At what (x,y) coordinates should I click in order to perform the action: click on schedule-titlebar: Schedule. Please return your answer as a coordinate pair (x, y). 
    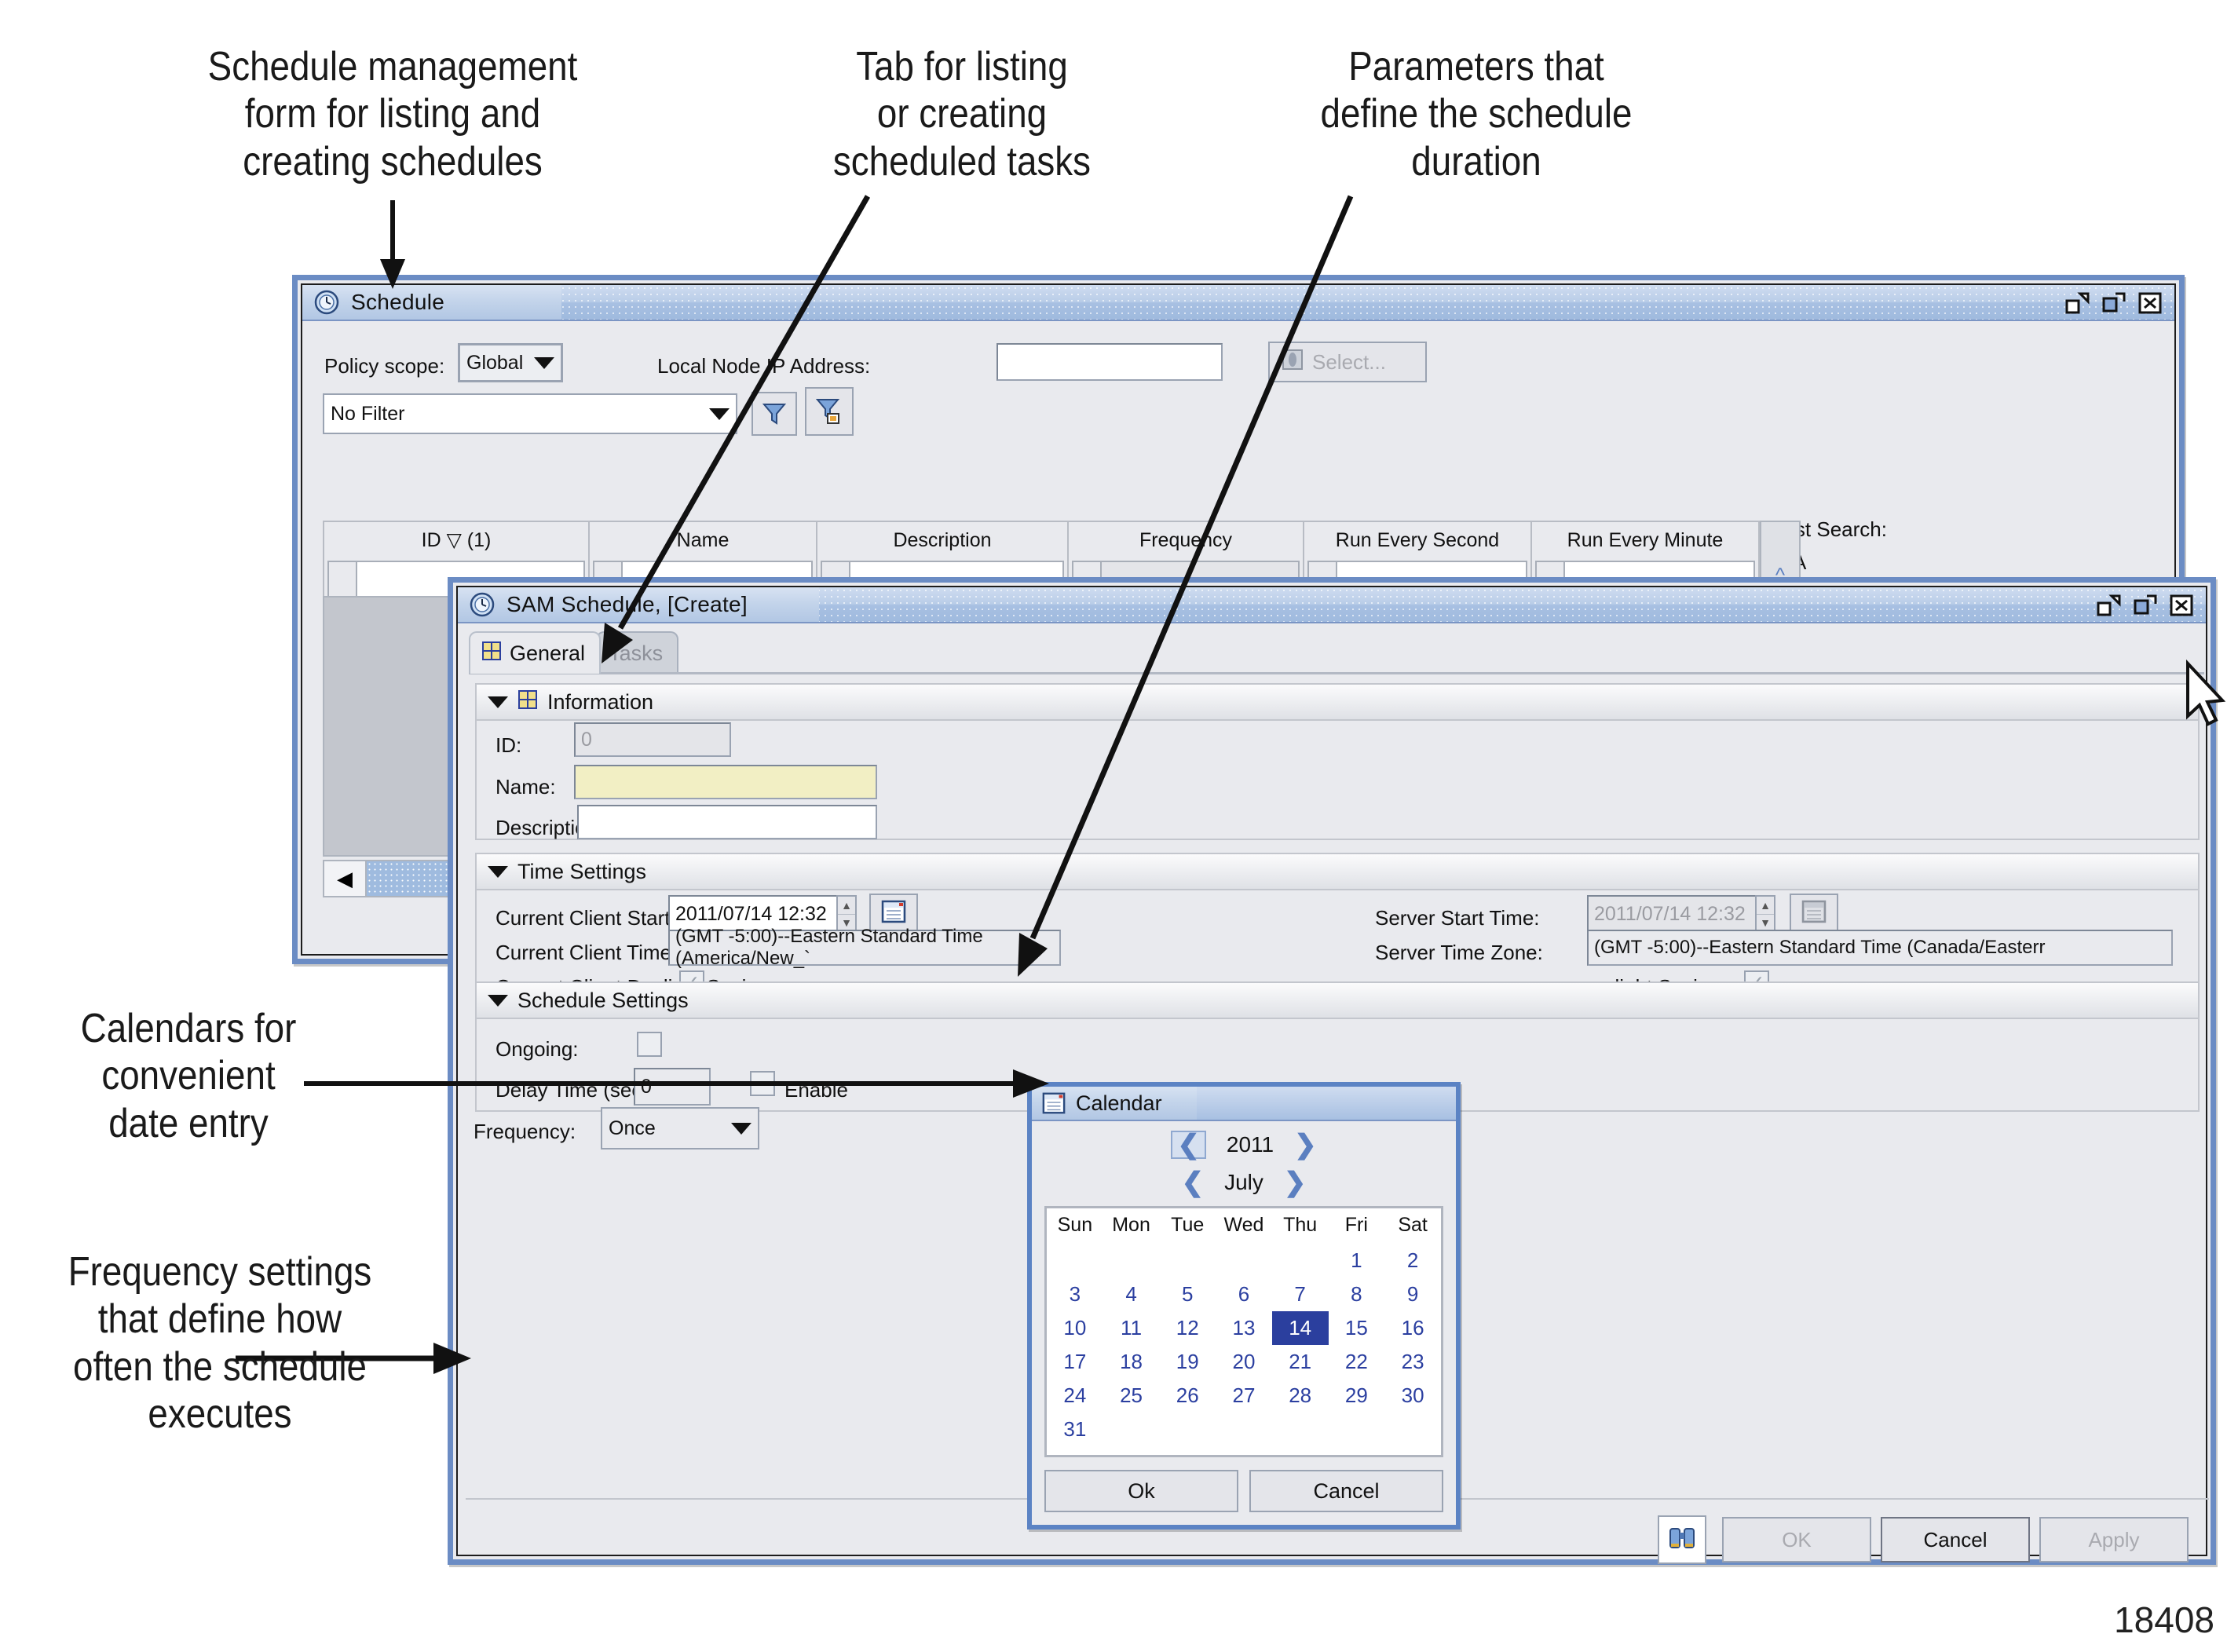
    Looking at the image, I should click on (1238, 303).